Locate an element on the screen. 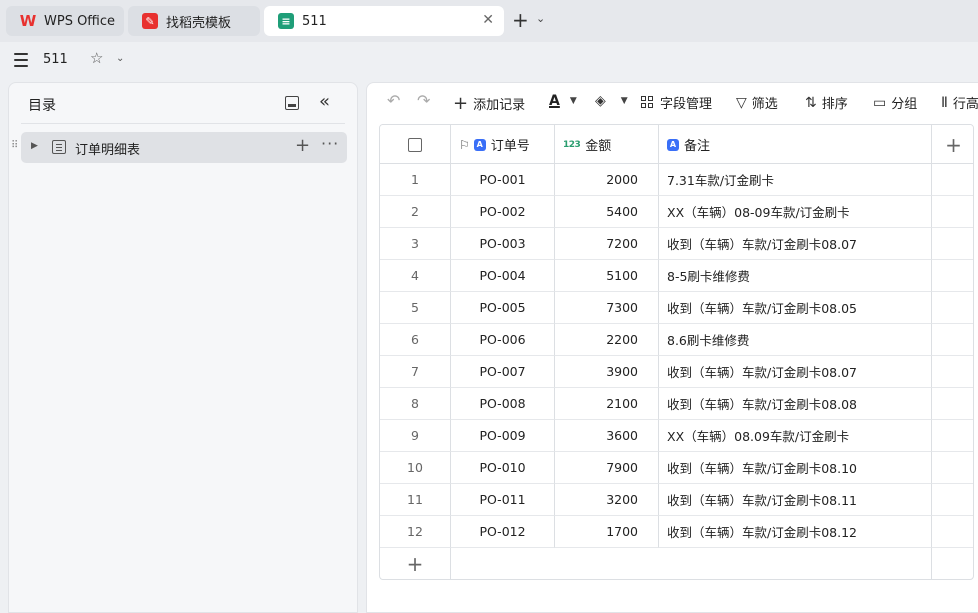 This screenshot has width=978, height=613. table-app-icon: ≡ is located at coordinates (286, 21).